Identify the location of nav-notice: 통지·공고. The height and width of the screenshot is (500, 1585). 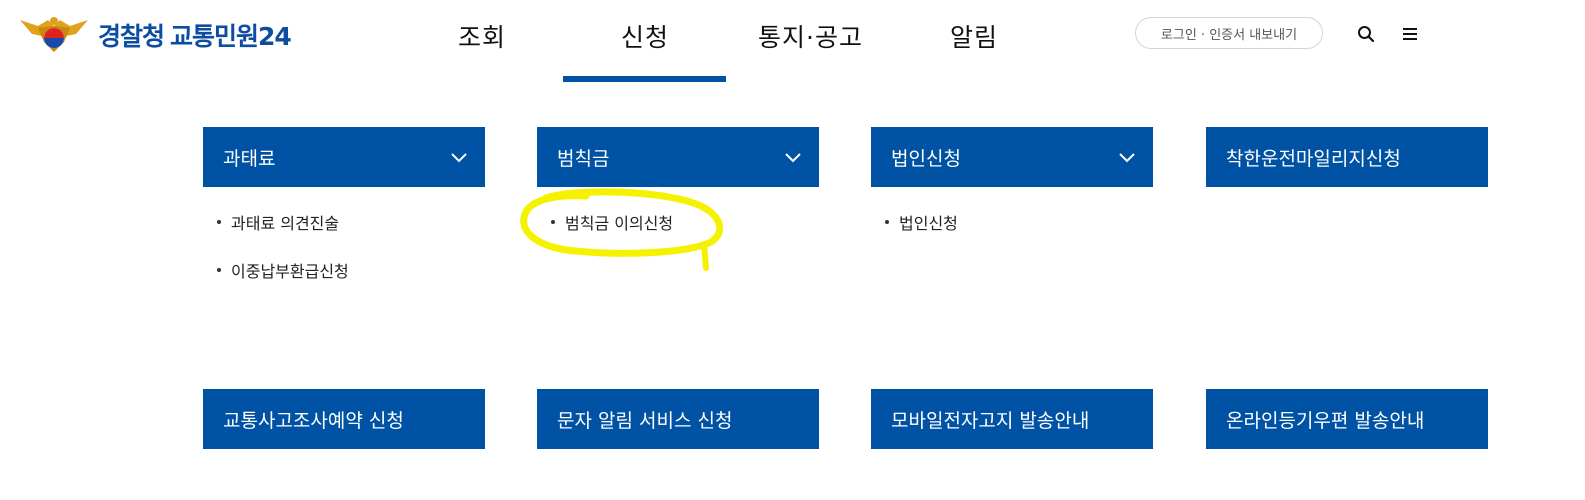
(810, 36).